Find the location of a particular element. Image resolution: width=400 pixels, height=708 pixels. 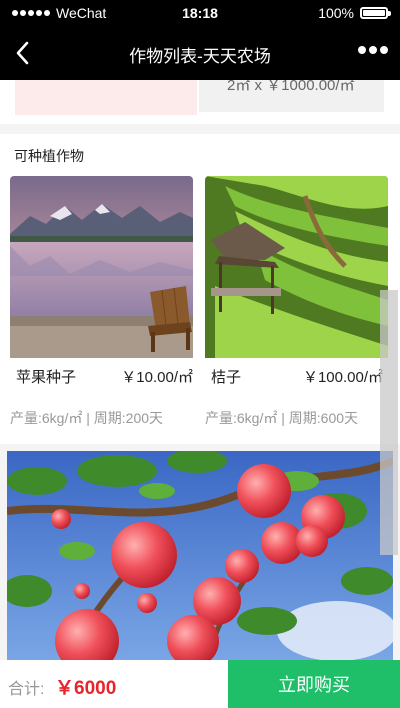

area-price-text: 2㎡ x ￥1000.00/㎡ is located at coordinates (291, 87).